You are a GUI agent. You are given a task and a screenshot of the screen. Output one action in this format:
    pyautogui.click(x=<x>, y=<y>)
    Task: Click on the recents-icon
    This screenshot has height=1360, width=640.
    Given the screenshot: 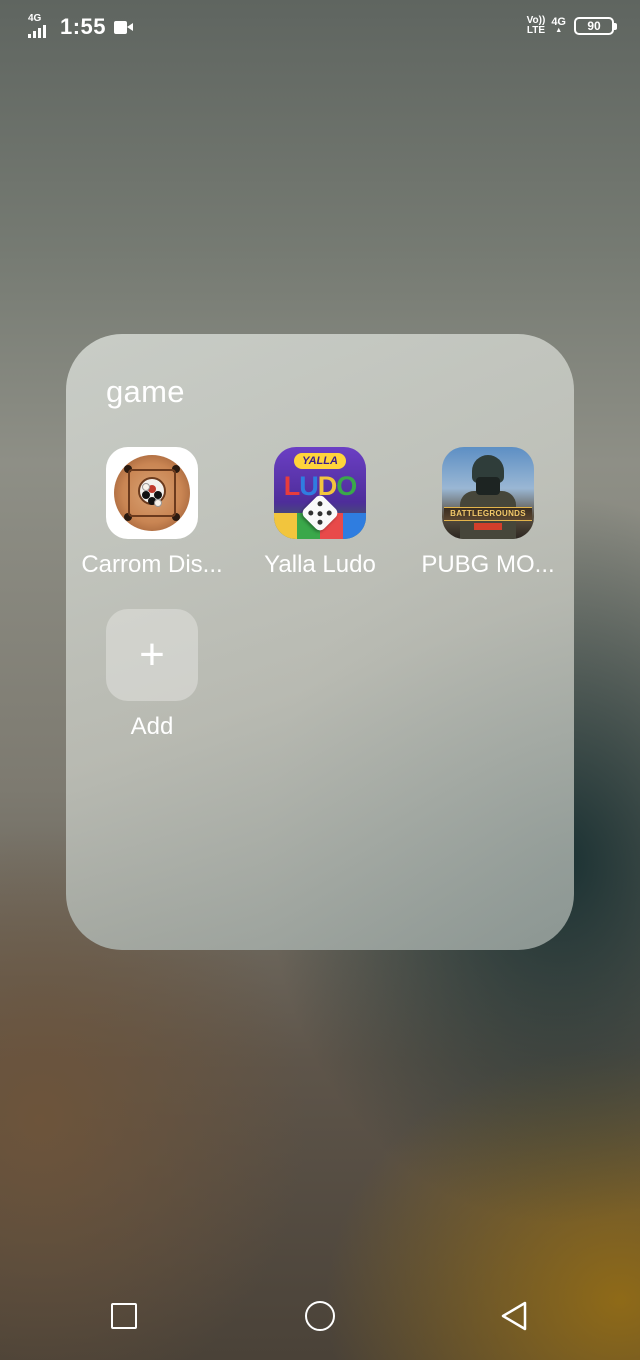 What is the action you would take?
    pyautogui.click(x=124, y=1316)
    